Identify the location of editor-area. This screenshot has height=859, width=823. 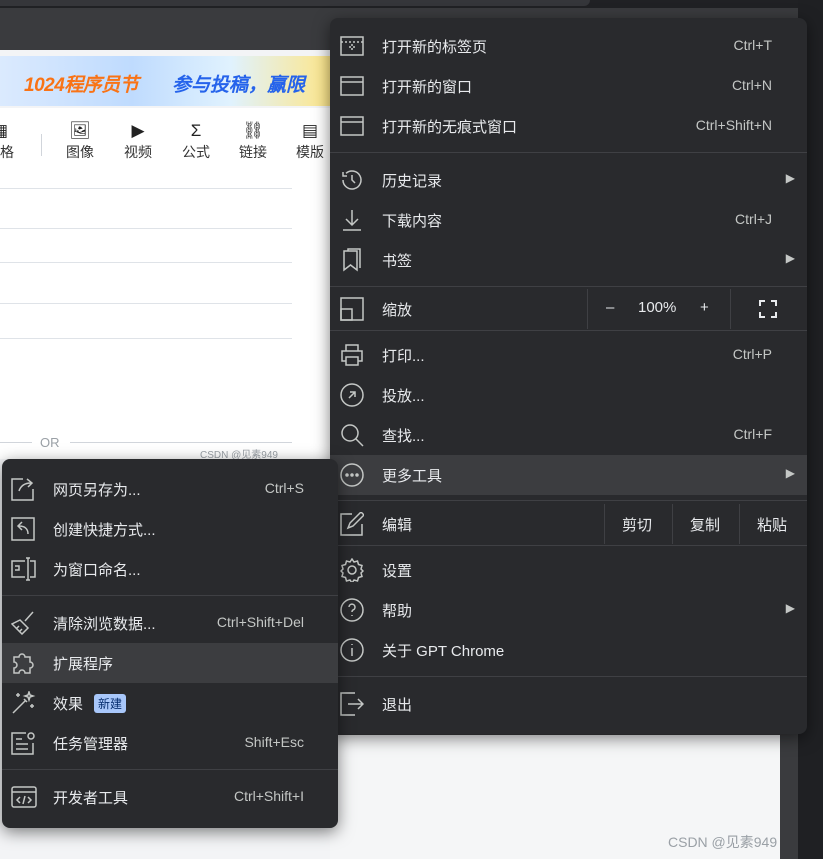
(165, 317).